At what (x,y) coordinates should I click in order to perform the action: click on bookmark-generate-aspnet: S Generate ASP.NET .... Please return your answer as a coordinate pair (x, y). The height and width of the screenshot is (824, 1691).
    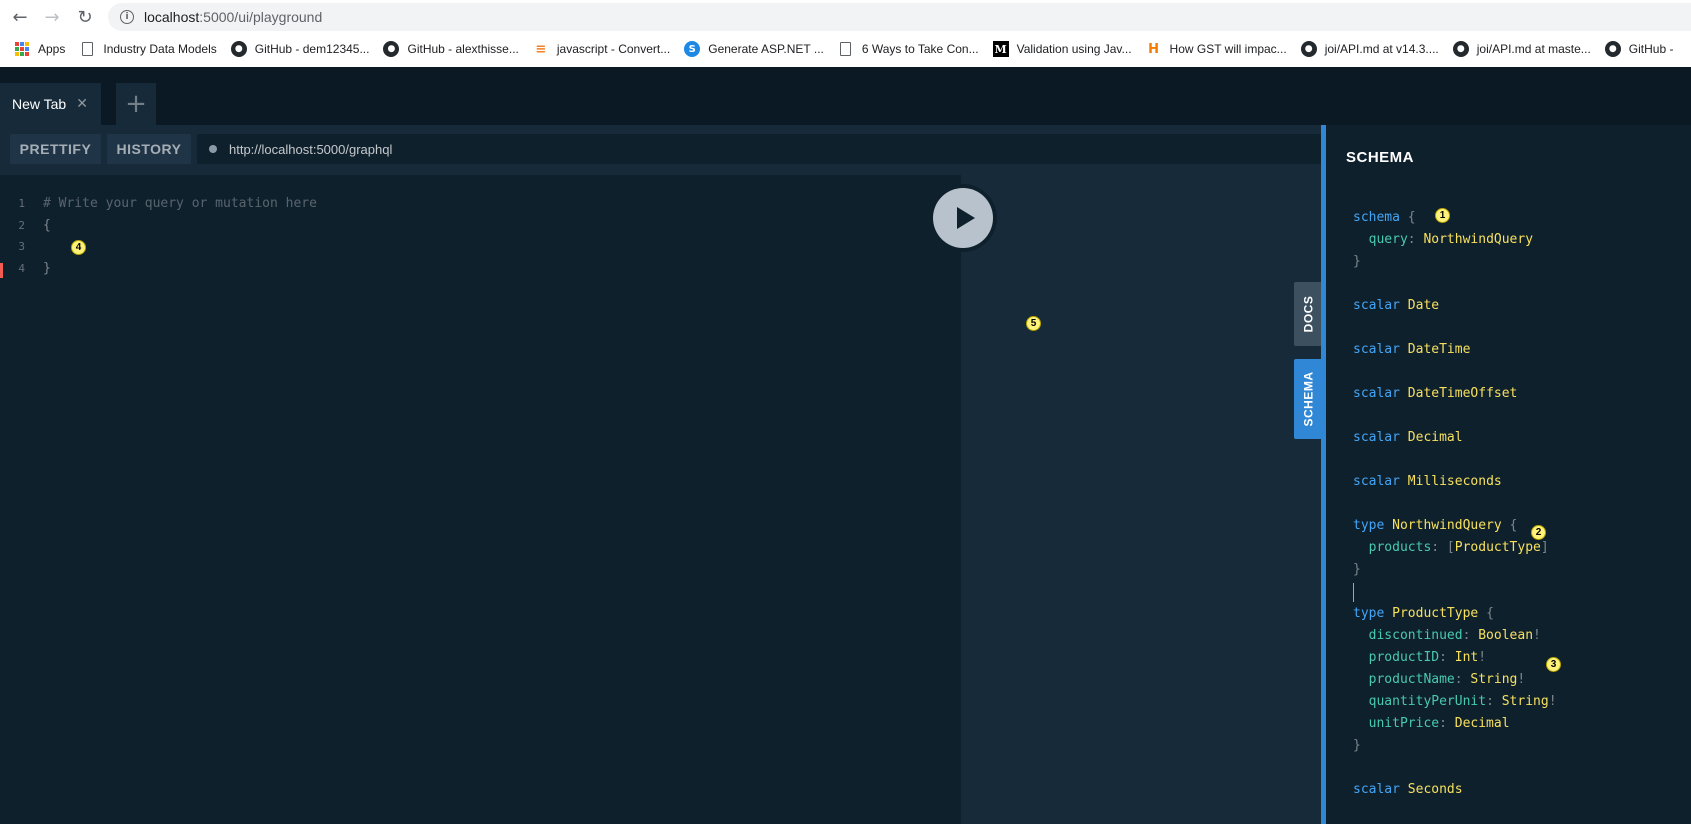
    Looking at the image, I should click on (754, 49).